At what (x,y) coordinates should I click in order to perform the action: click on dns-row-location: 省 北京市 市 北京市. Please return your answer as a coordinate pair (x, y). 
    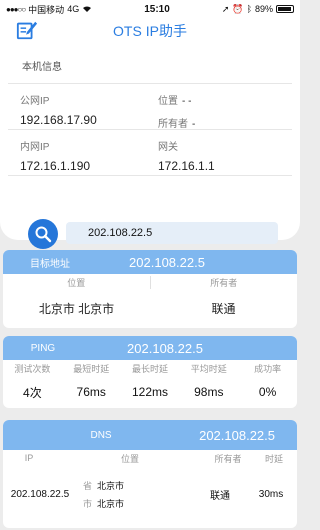
    Looking at the image, I should click on (136, 494).